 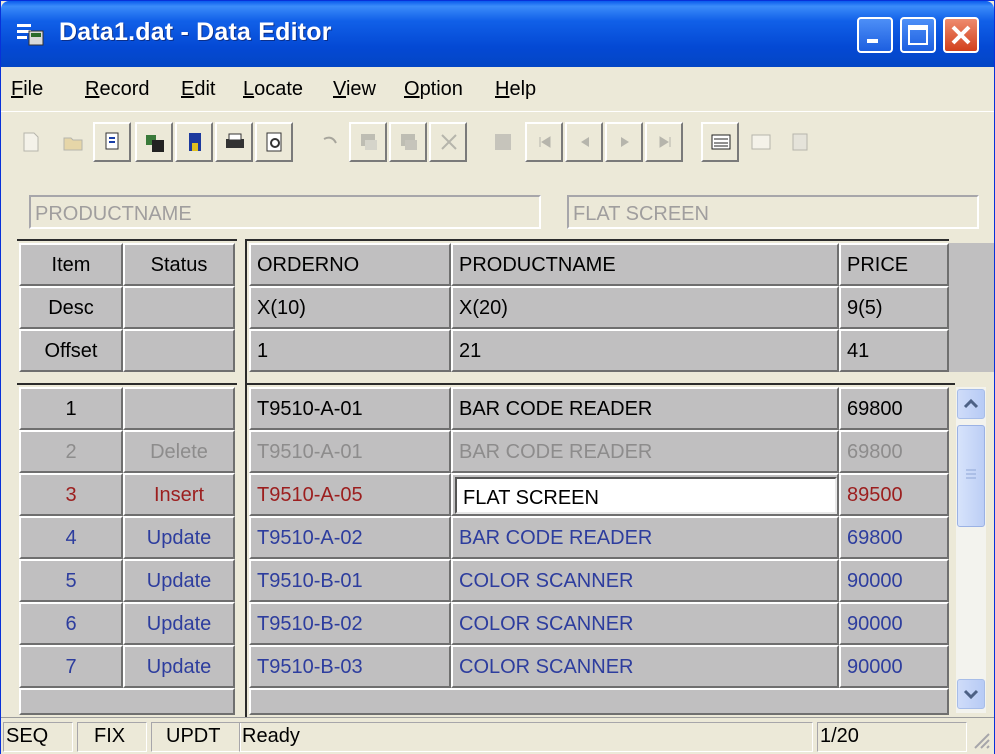 I want to click on view-form-button, so click(x=760, y=142).